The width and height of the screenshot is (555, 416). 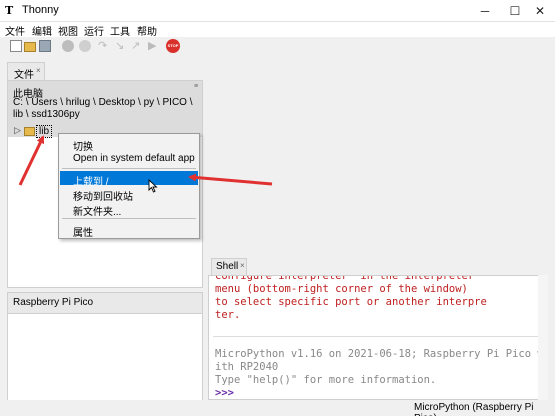 I want to click on mouse-cursor-icon, so click(x=153, y=186).